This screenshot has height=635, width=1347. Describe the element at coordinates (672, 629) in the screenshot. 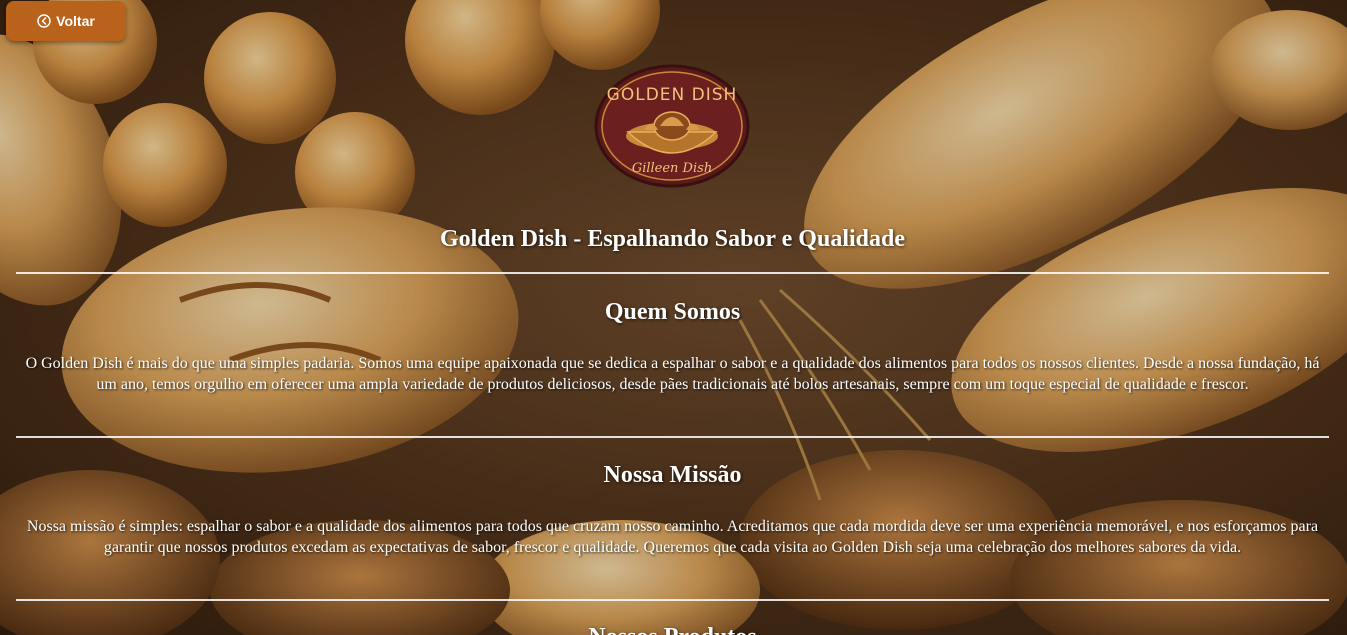

I see `section-title-nossos-produtos: Nossos Produtos` at that location.